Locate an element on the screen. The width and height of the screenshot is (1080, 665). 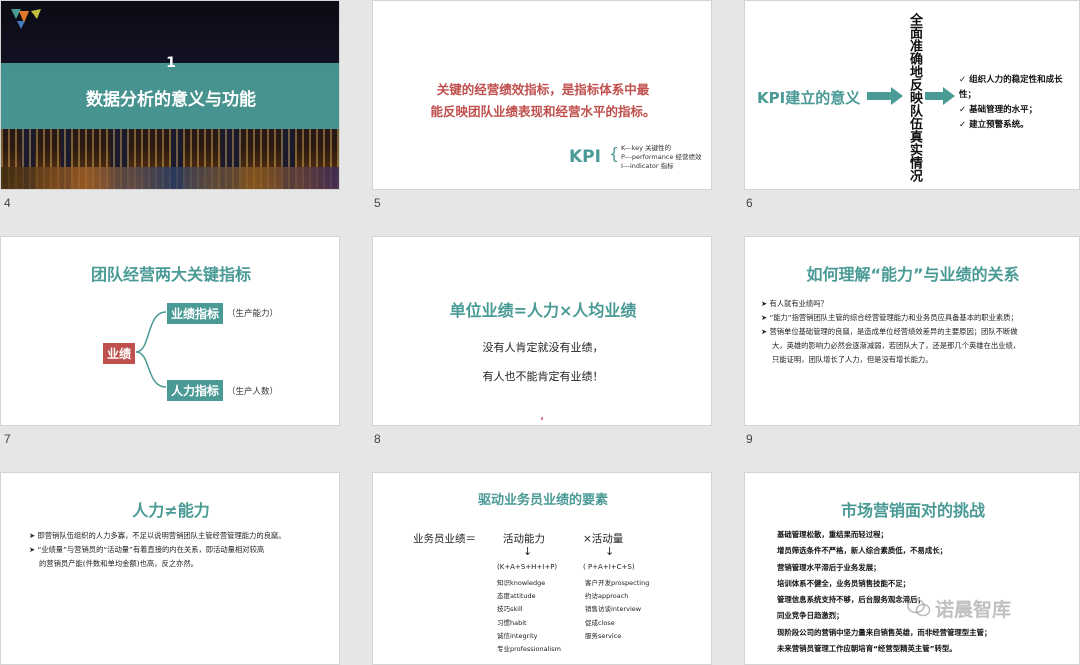
challenge-item: 培训体系不健全，业务员销售技能不足； is located at coordinates (844, 583).